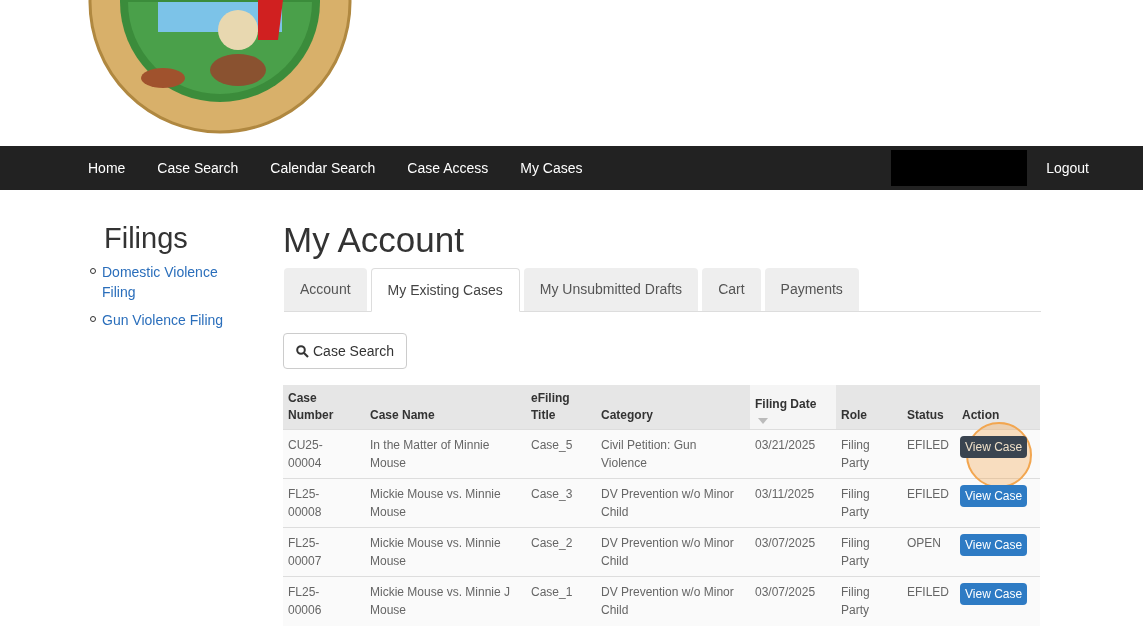 The image size is (1143, 643). Describe the element at coordinates (324, 552) in the screenshot. I see `table-cell: FL25-00007` at that location.